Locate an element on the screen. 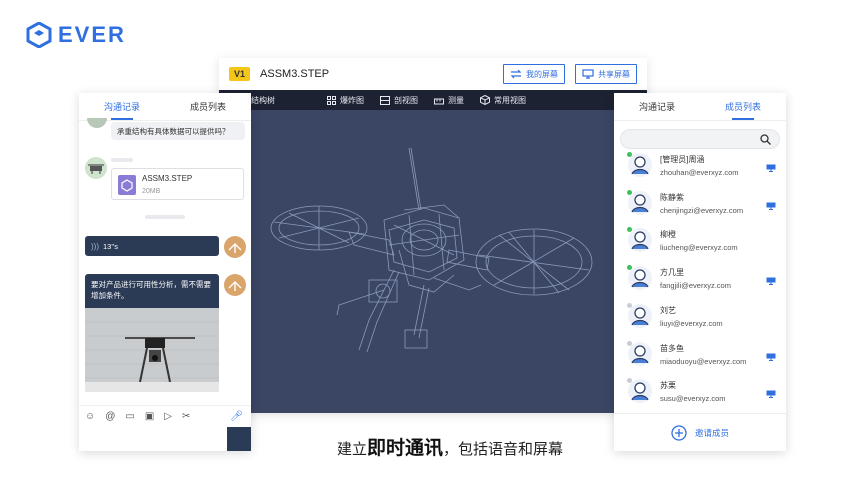  plus-circle-icon is located at coordinates (679, 432).